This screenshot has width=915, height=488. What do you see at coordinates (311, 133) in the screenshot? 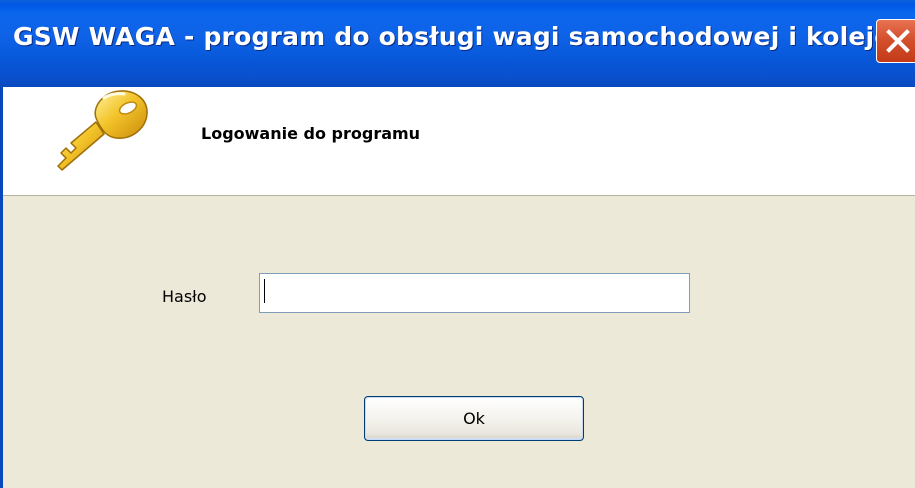
I see `header-title: Logowanie do programu` at bounding box center [311, 133].